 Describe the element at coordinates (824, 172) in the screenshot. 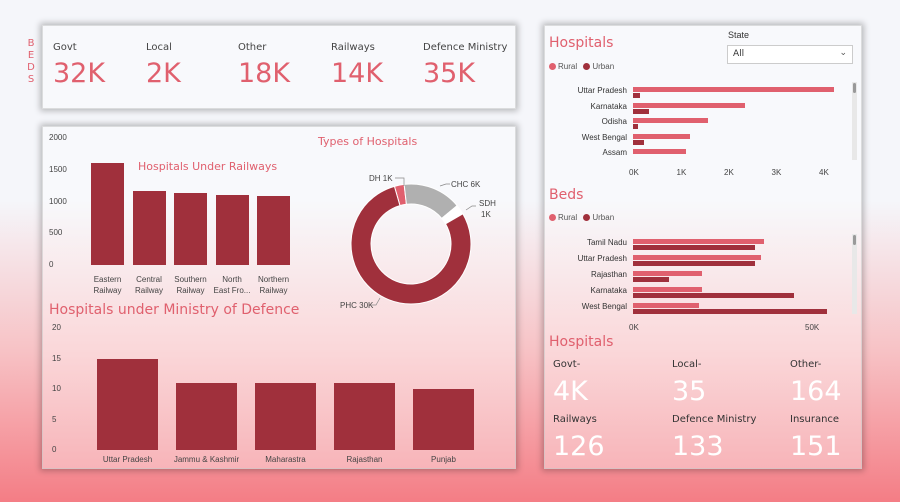

I see `hospitals_chart-xtick: 4K` at that location.